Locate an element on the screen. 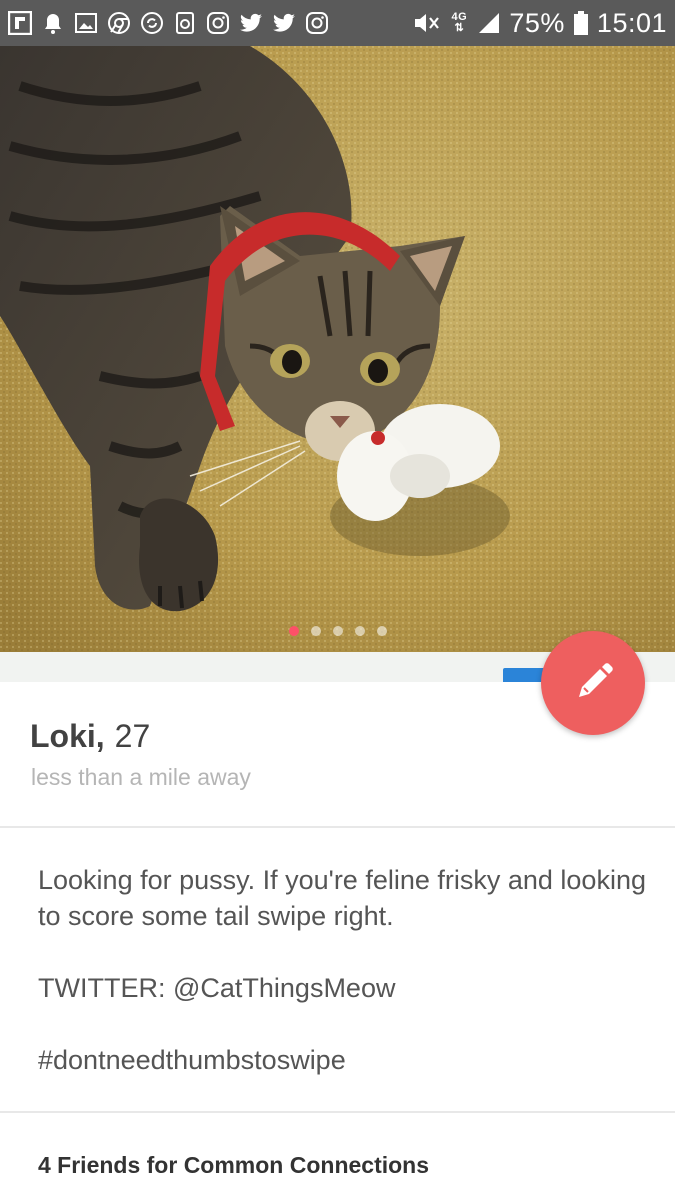 Image resolution: width=675 pixels, height=1200 pixels. battery-percent: 75% is located at coordinates (537, 22).